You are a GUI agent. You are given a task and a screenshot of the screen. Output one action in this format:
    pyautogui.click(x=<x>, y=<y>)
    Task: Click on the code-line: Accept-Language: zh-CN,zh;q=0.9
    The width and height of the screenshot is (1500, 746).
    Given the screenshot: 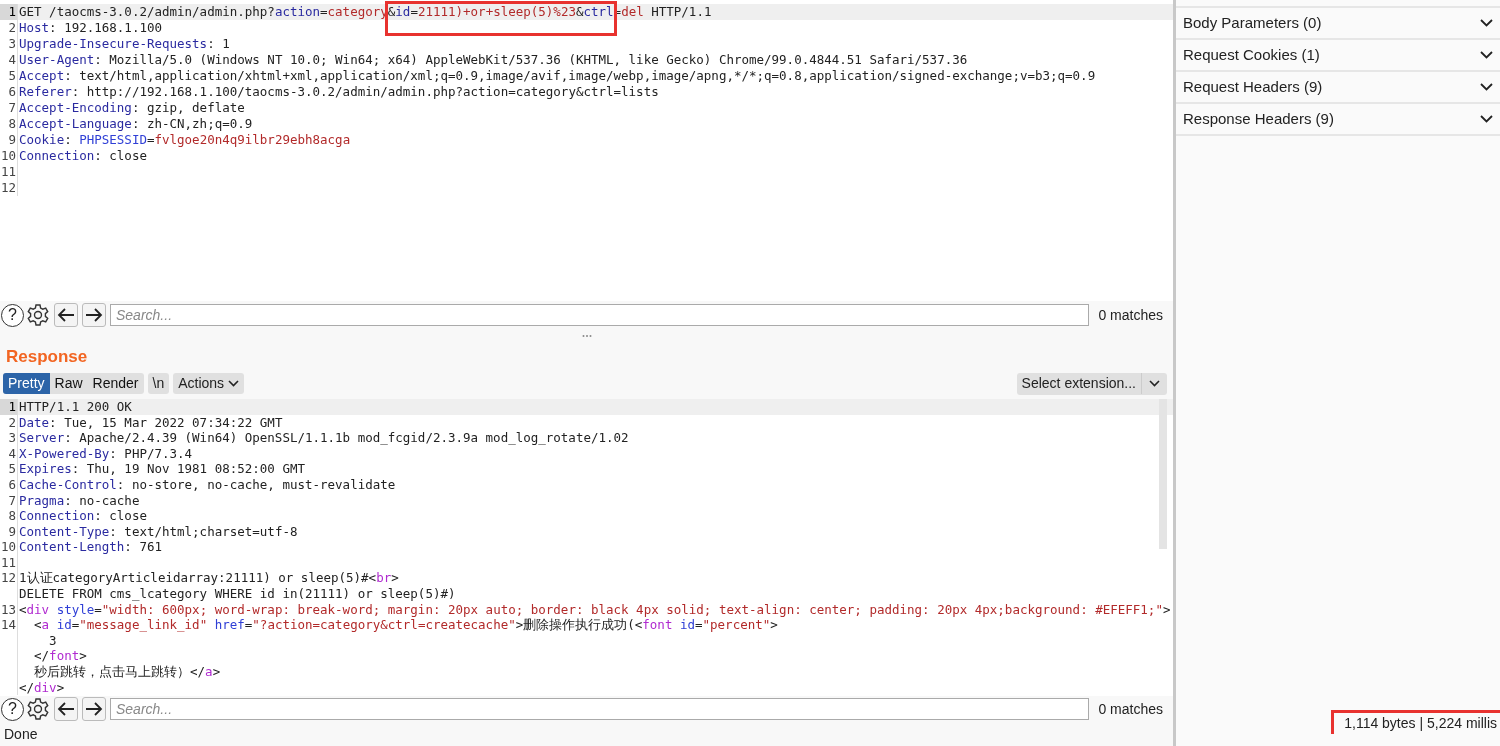 What is the action you would take?
    pyautogui.click(x=136, y=124)
    